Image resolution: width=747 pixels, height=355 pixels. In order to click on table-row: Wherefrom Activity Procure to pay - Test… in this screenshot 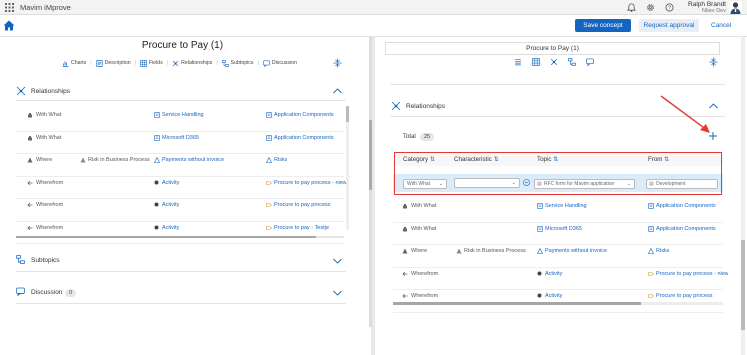, I will do `click(180, 233)`.